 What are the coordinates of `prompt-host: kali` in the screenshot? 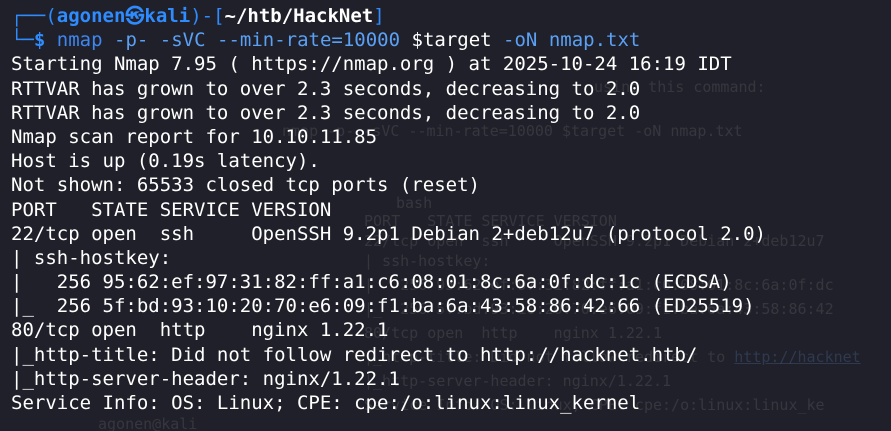 It's located at (167, 16).